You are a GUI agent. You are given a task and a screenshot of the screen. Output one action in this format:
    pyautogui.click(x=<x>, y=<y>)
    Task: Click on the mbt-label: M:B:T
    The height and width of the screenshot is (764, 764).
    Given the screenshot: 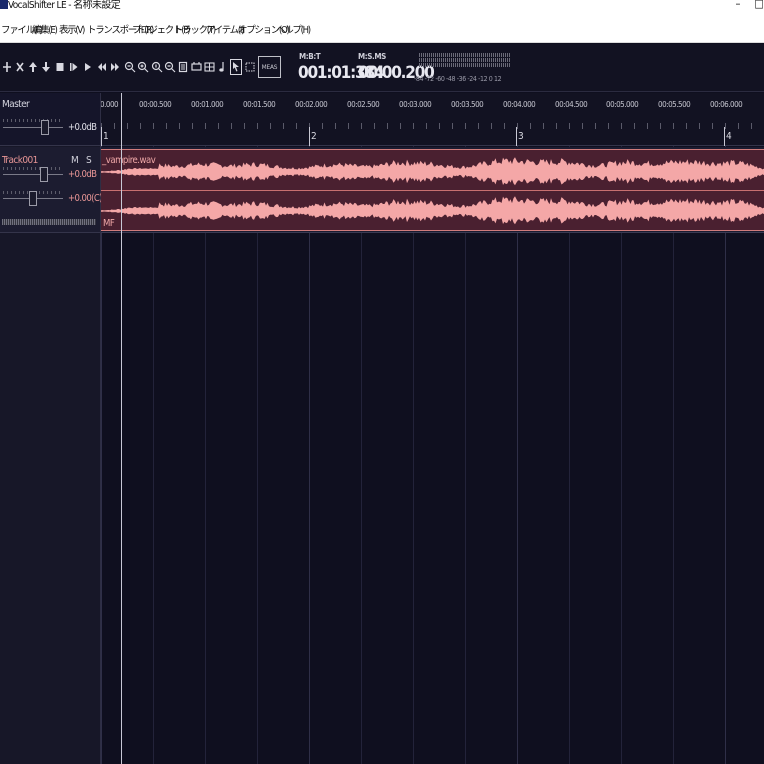 What is the action you would take?
    pyautogui.click(x=310, y=56)
    